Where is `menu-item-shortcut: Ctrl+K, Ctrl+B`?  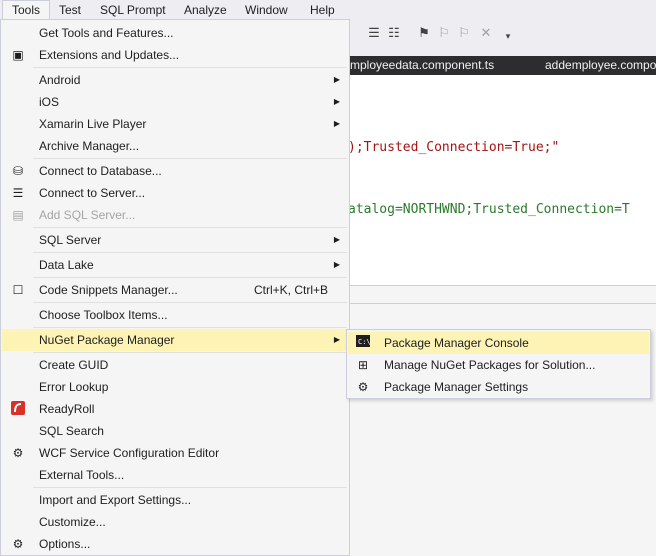 menu-item-shortcut: Ctrl+K, Ctrl+B is located at coordinates (291, 290).